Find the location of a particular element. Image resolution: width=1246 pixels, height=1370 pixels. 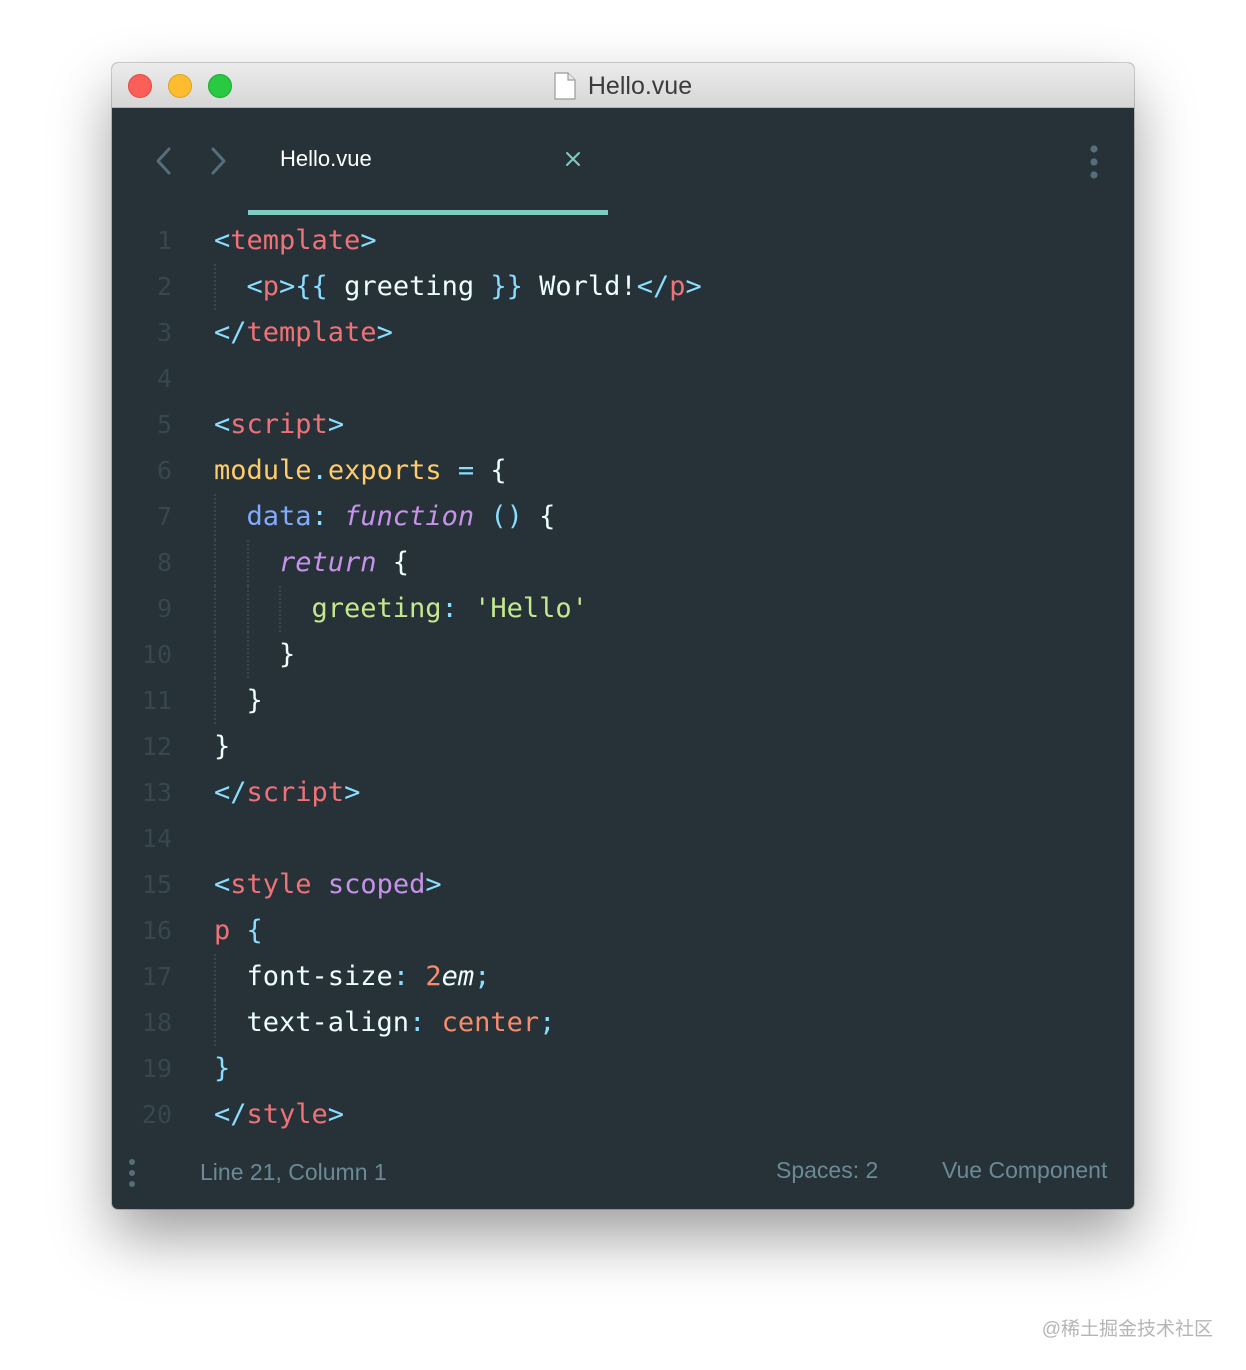

code-text: module.exports = { is located at coordinates (360, 471).